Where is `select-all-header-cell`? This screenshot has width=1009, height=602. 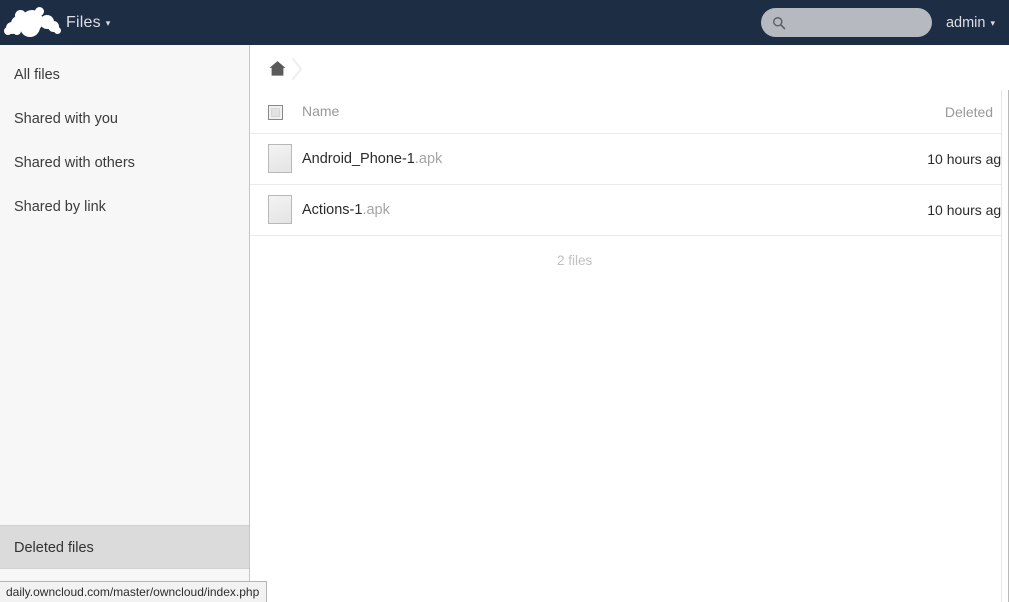
select-all-header-cell is located at coordinates (273, 113).